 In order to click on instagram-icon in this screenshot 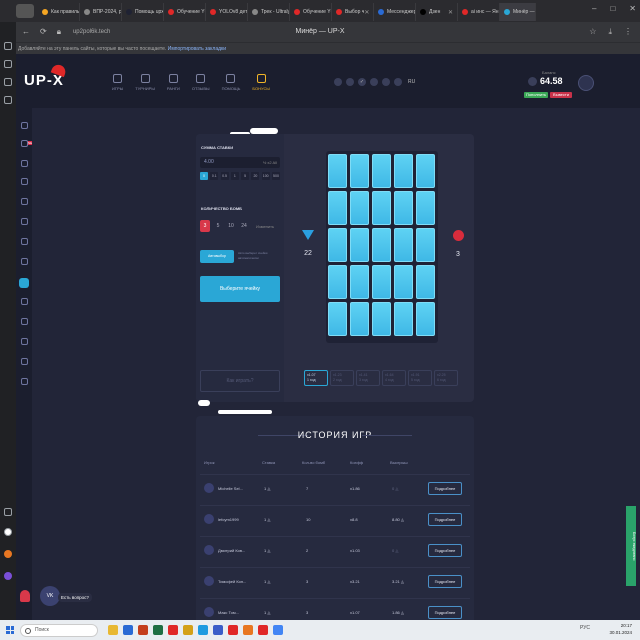, I will do `click(398, 82)`.